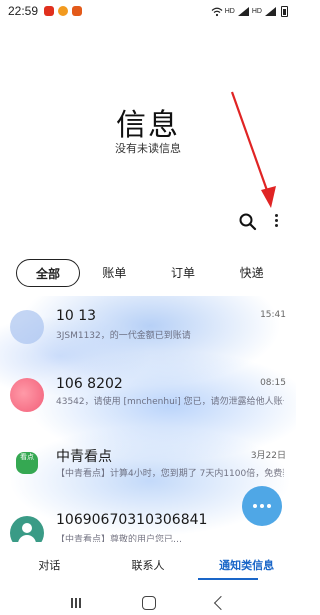  I want to click on search-icon, so click(248, 222).